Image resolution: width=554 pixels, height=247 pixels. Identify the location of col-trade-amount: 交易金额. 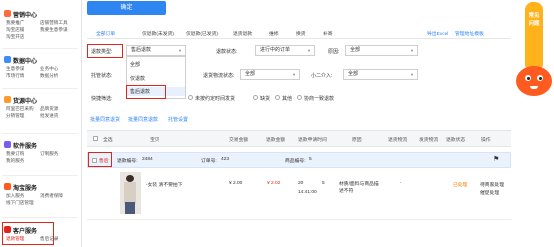
(239, 140).